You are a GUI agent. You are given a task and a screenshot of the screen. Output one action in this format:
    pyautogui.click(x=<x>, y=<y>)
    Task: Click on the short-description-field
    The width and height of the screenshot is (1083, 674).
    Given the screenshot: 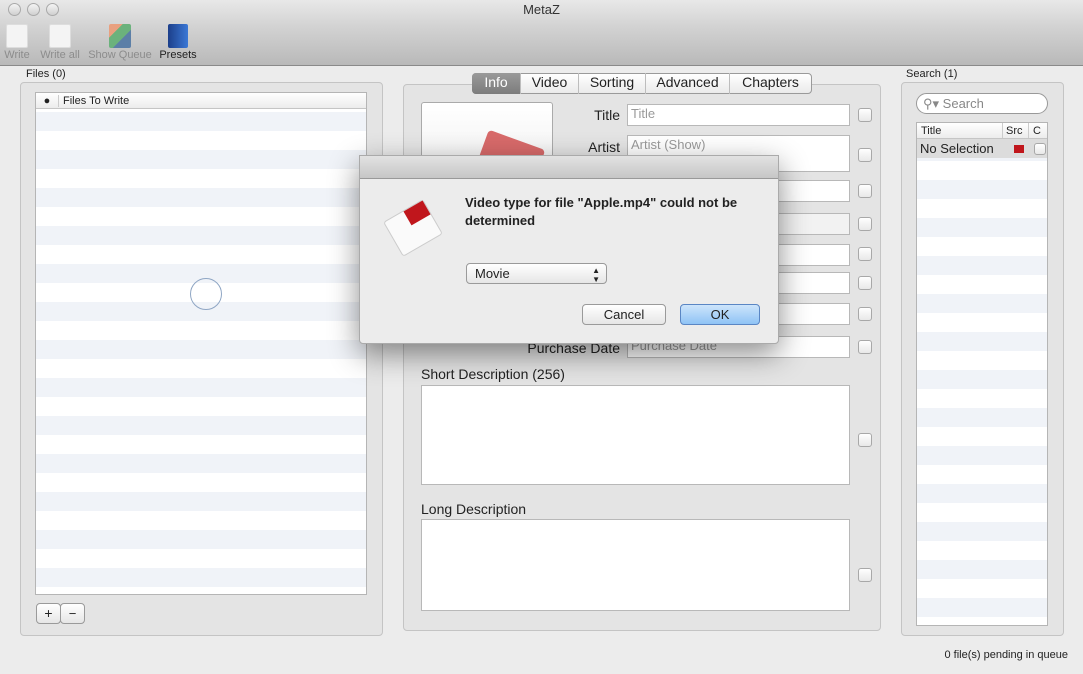 What is the action you would take?
    pyautogui.click(x=635, y=435)
    